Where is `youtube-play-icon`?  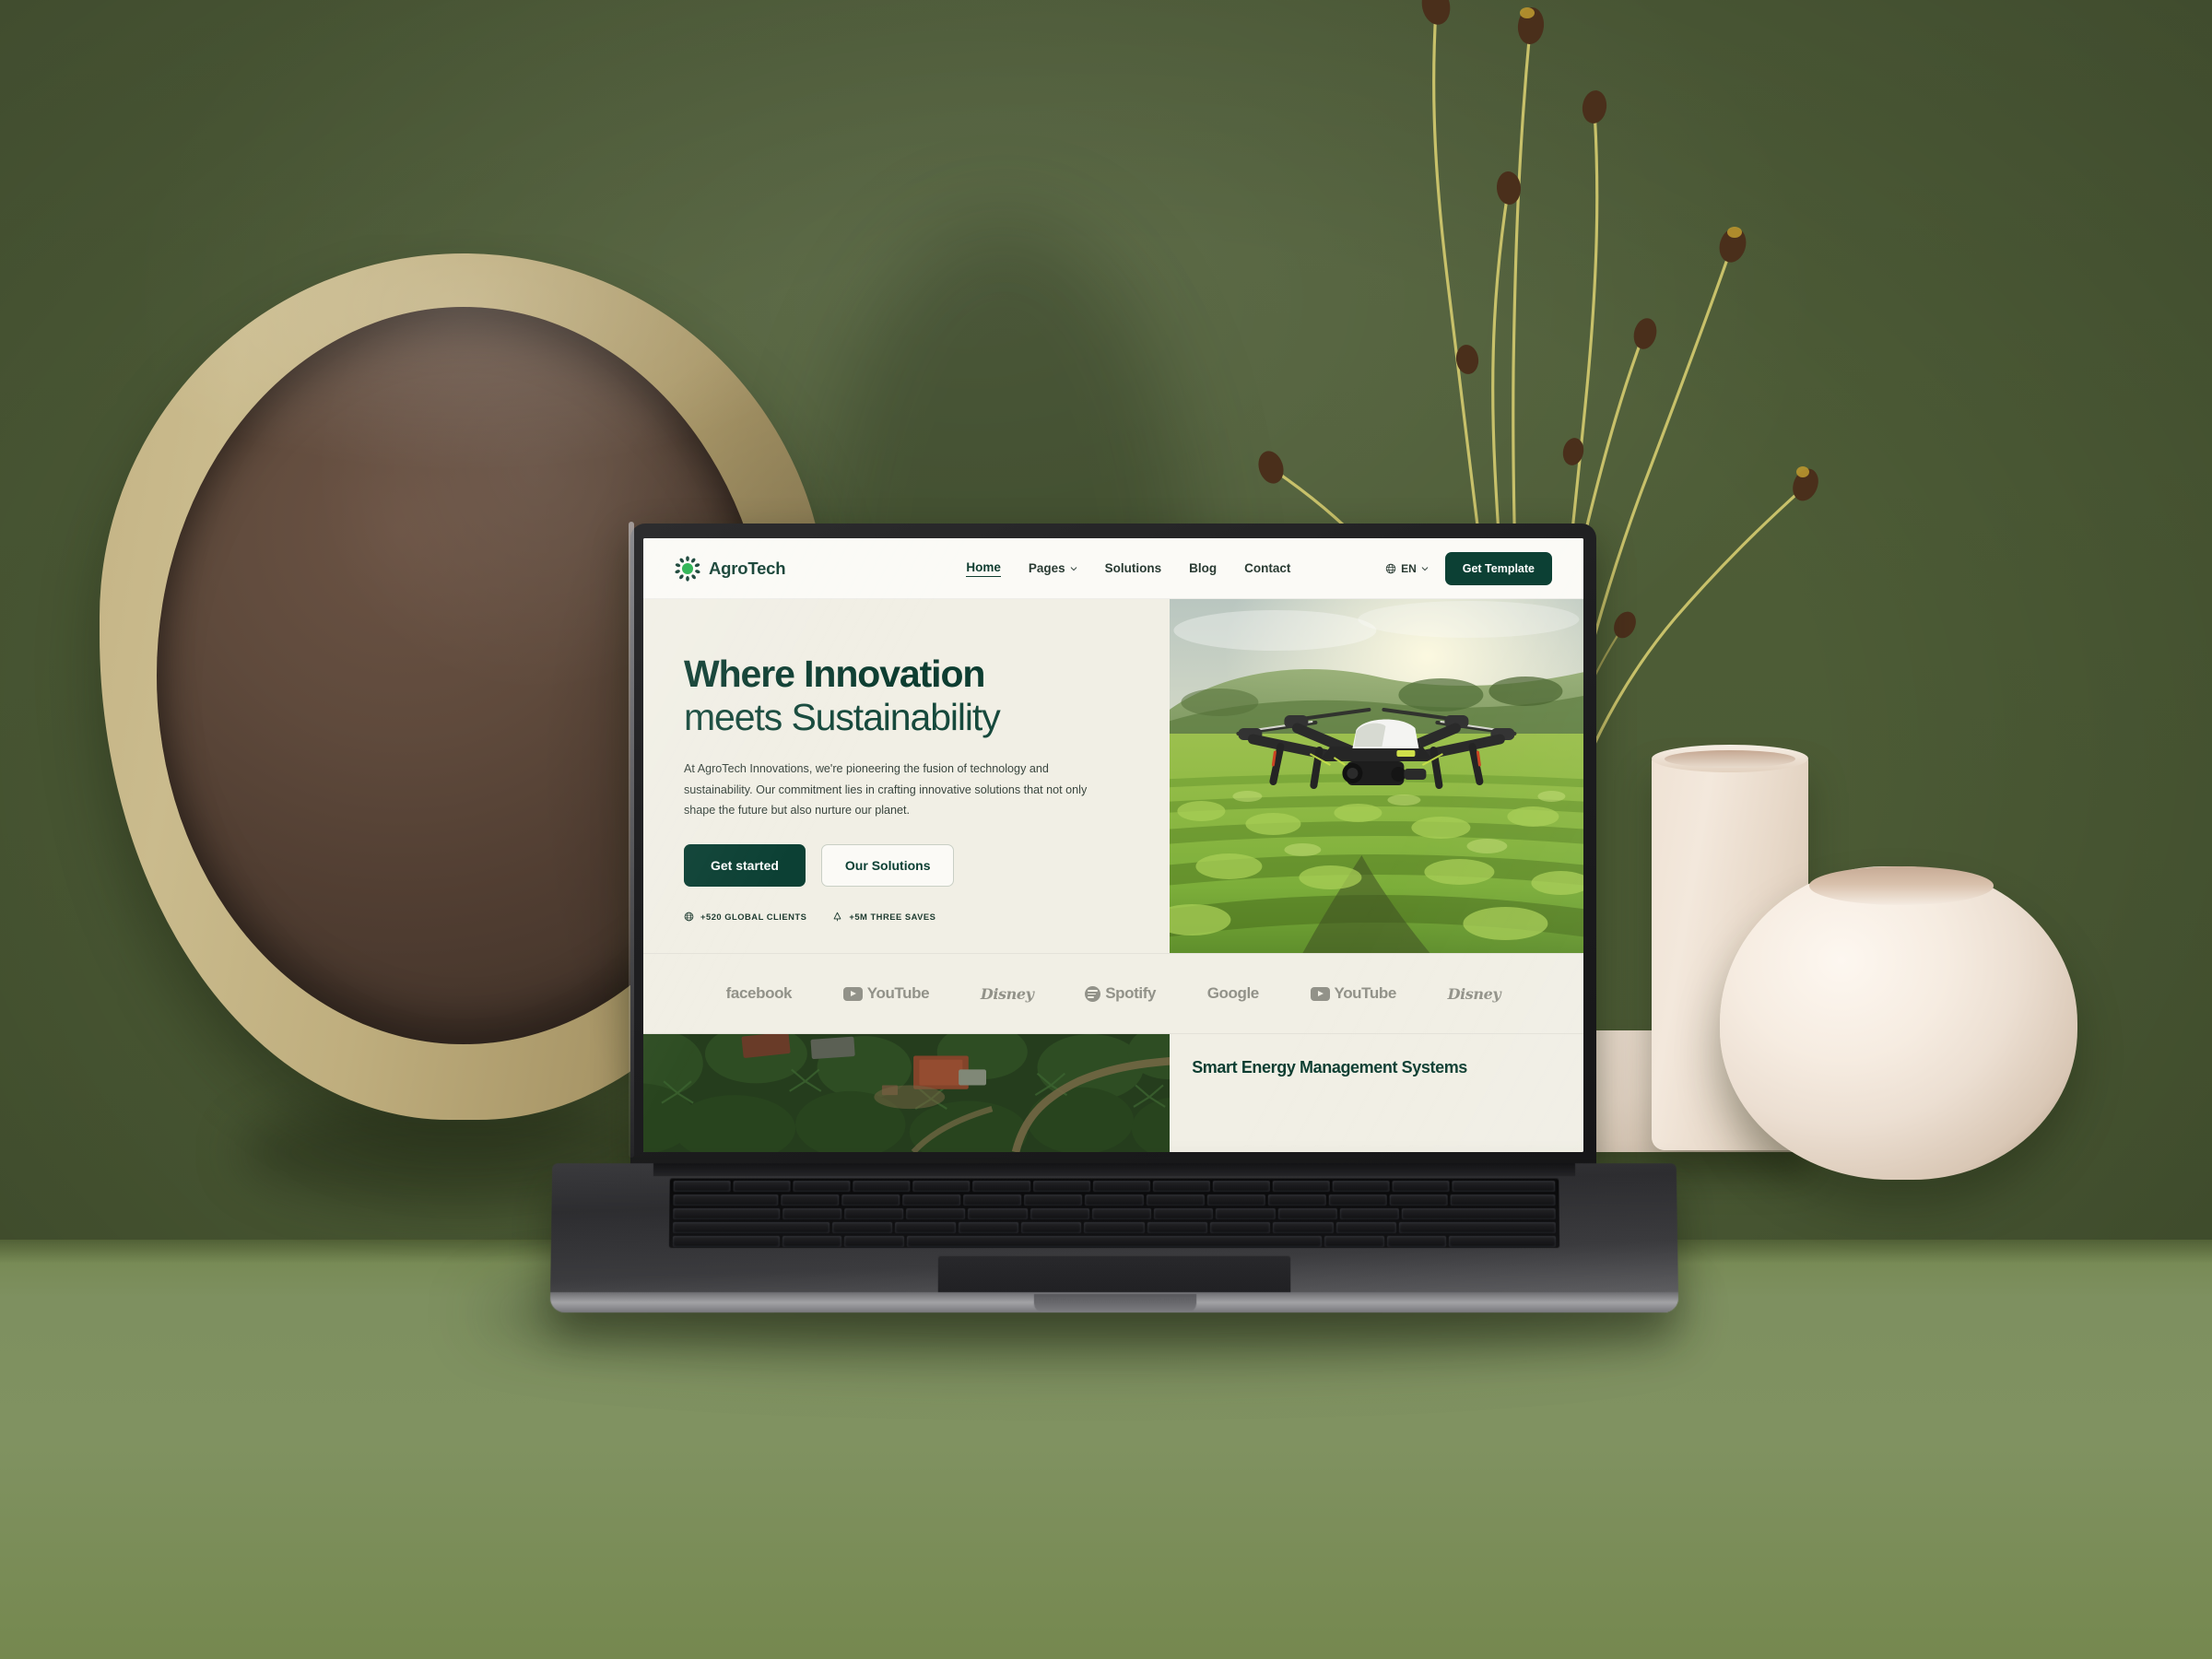
youtube-play-icon is located at coordinates (852, 993).